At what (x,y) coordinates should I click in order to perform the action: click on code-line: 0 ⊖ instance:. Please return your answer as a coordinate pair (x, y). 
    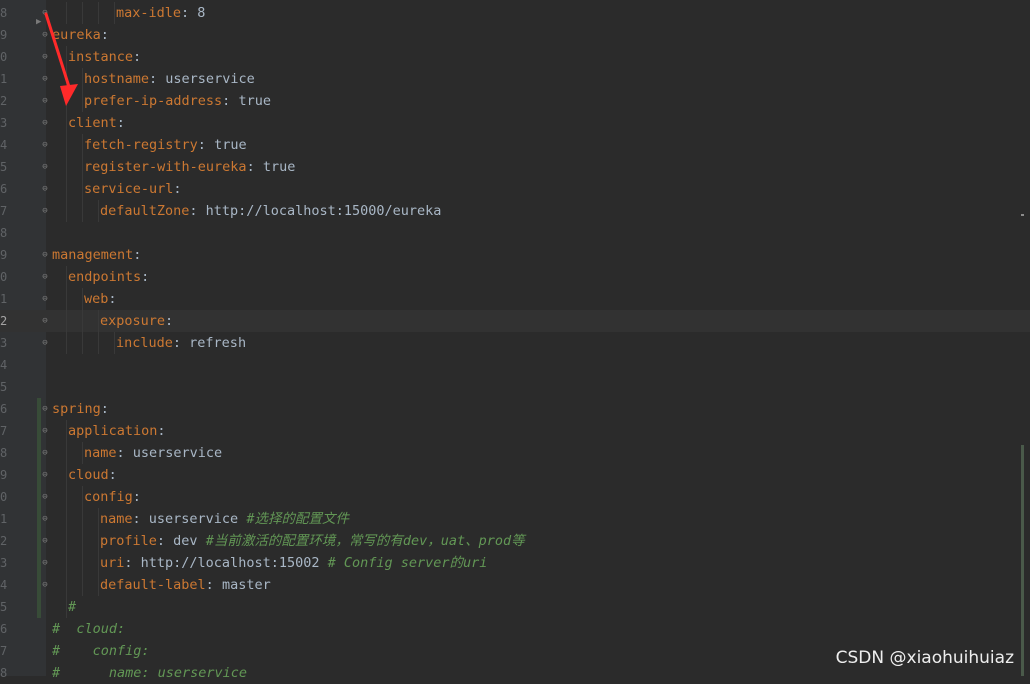
    Looking at the image, I should click on (515, 57).